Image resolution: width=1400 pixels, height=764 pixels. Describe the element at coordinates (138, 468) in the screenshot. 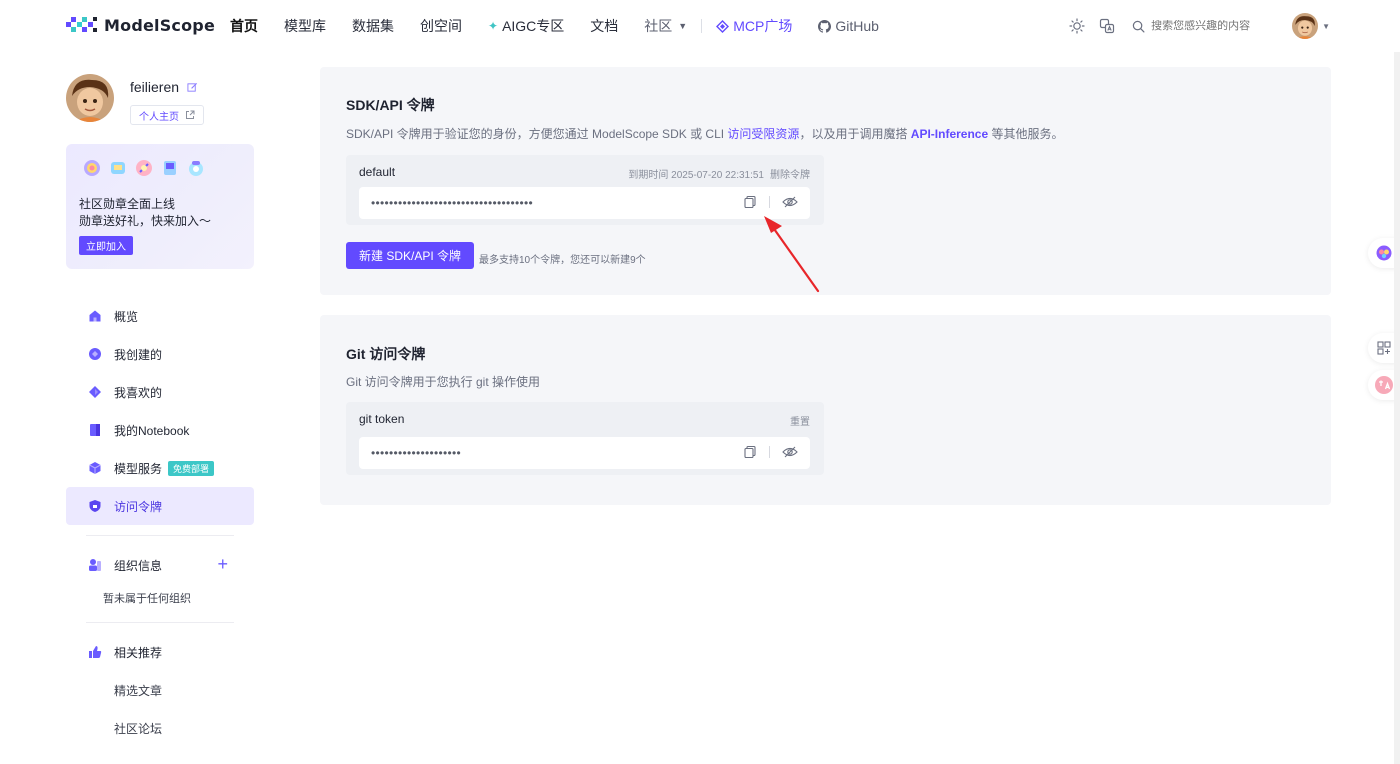

I see `sidebar-item-label: 模型服务` at that location.